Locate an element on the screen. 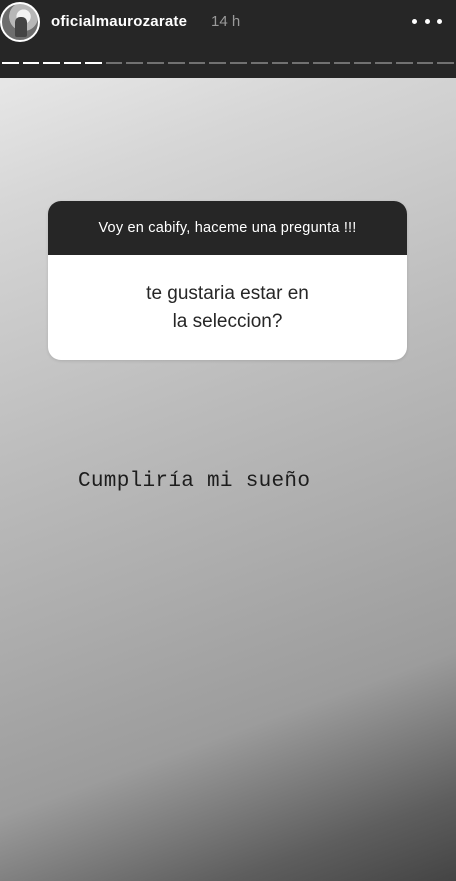  more-options-icon is located at coordinates (427, 21).